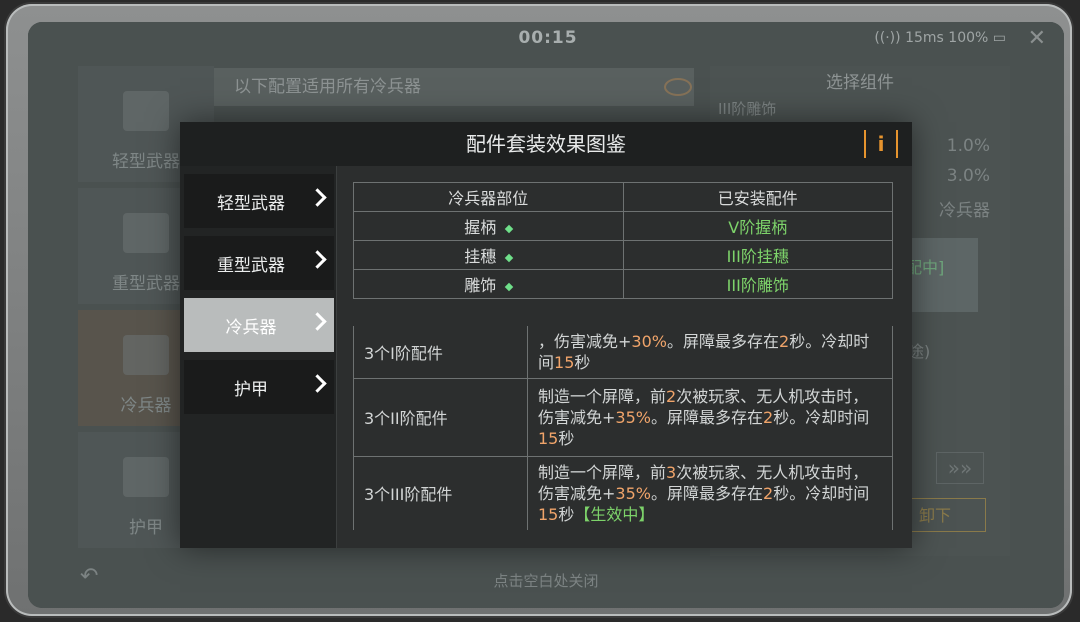 Image resolution: width=1080 pixels, height=622 pixels. What do you see at coordinates (710, 352) in the screenshot?
I see `set-description: ，伤害减免+30%。屏障最多存在2秒。冷却时间15秒` at bounding box center [710, 352].